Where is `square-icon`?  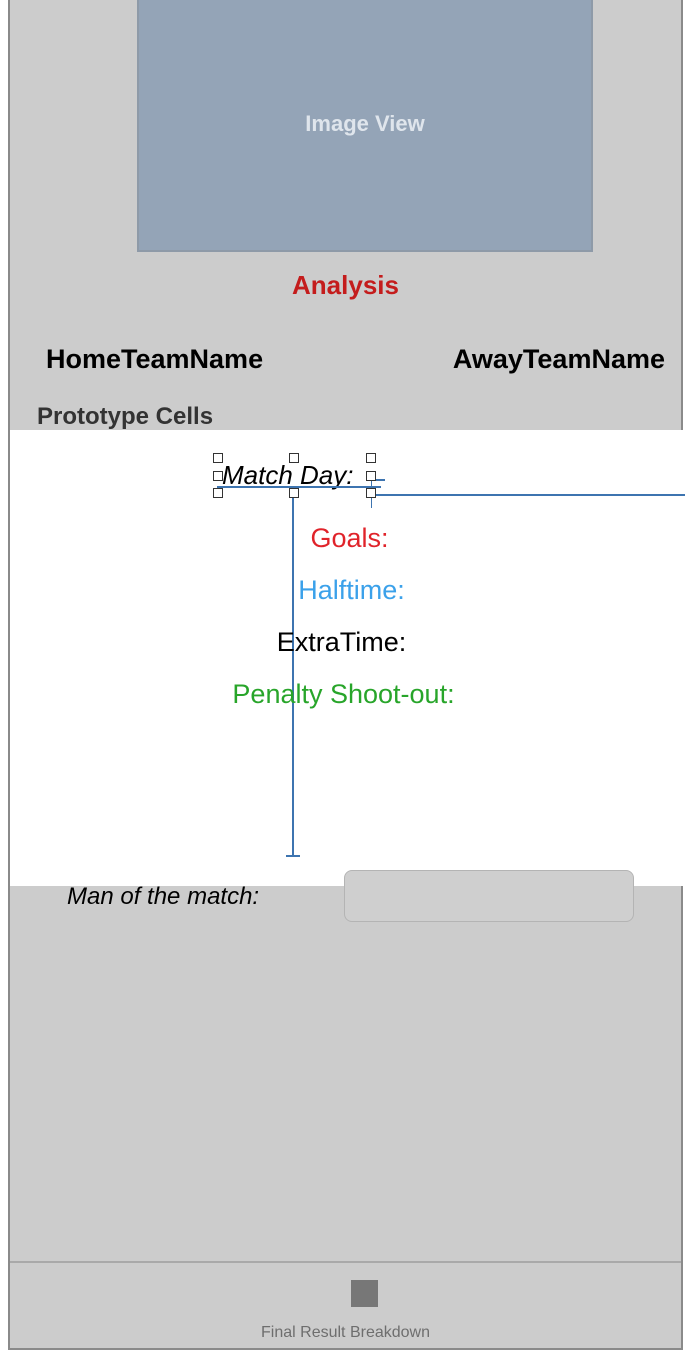 square-icon is located at coordinates (364, 1293).